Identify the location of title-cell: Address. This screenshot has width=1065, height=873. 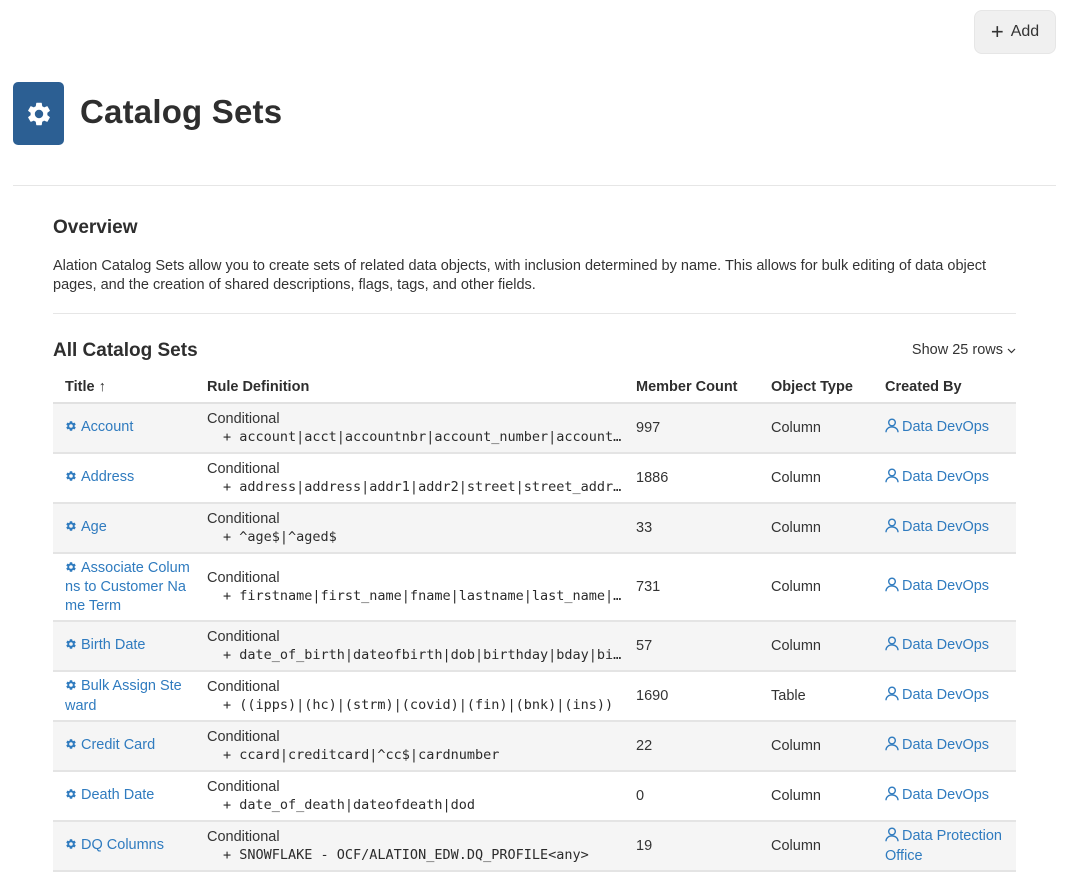
(124, 478).